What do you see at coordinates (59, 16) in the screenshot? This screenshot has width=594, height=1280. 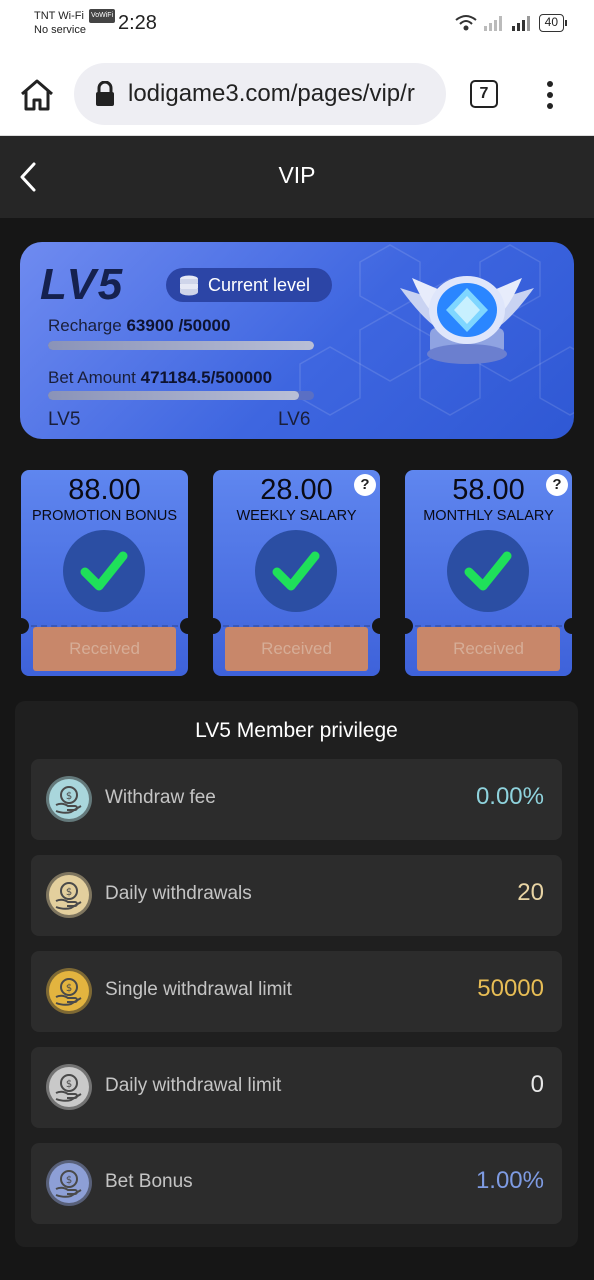 I see `carrier-name: TNT Wi-Fi` at bounding box center [59, 16].